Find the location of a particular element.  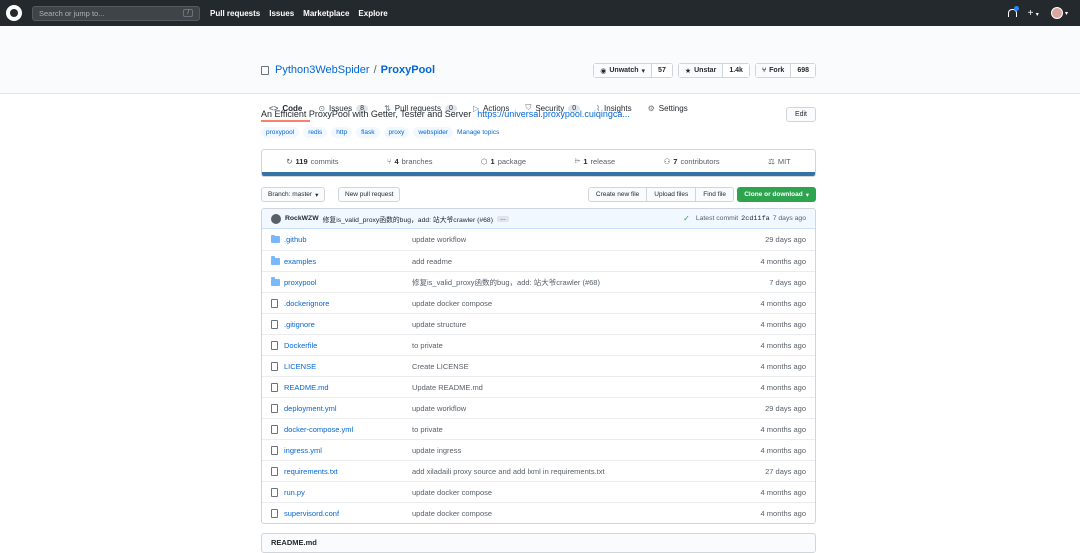

watchers-count: 57 is located at coordinates (662, 70).